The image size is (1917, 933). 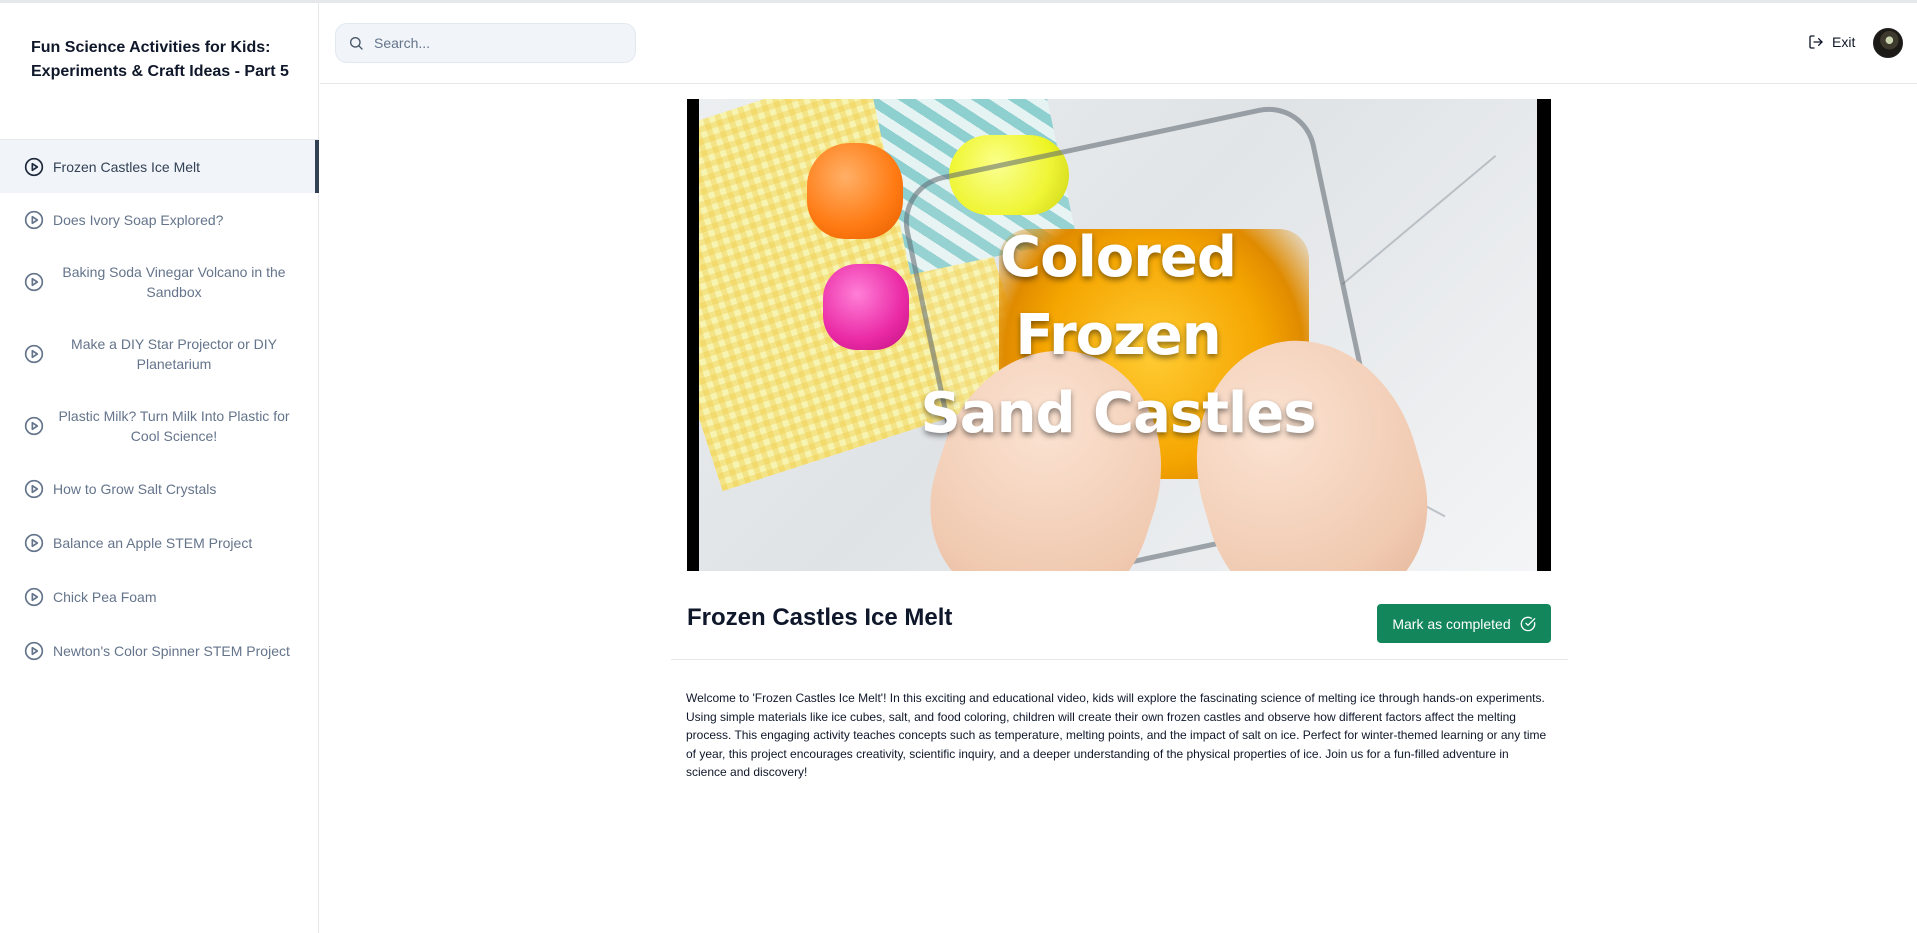 What do you see at coordinates (153, 543) in the screenshot?
I see `lesson-label: Balance an Apple STEM Project` at bounding box center [153, 543].